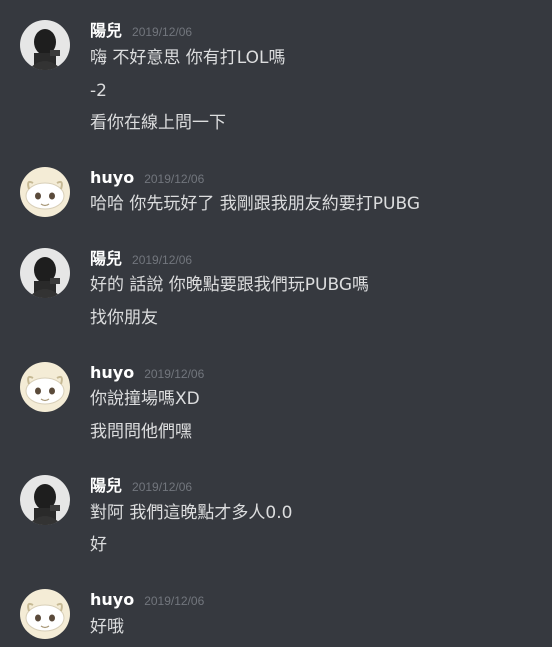 The image size is (552, 647). I want to click on message-text: 好, so click(98, 545).